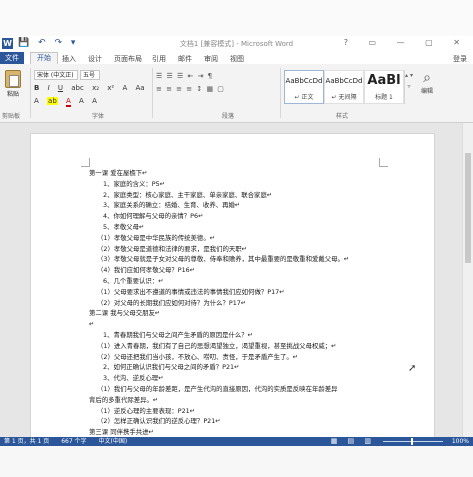 Image resolution: width=473 pixels, height=477 pixels. What do you see at coordinates (56, 75) in the screenshot?
I see `font-name-select: 宋体 (中文正)` at bounding box center [56, 75].